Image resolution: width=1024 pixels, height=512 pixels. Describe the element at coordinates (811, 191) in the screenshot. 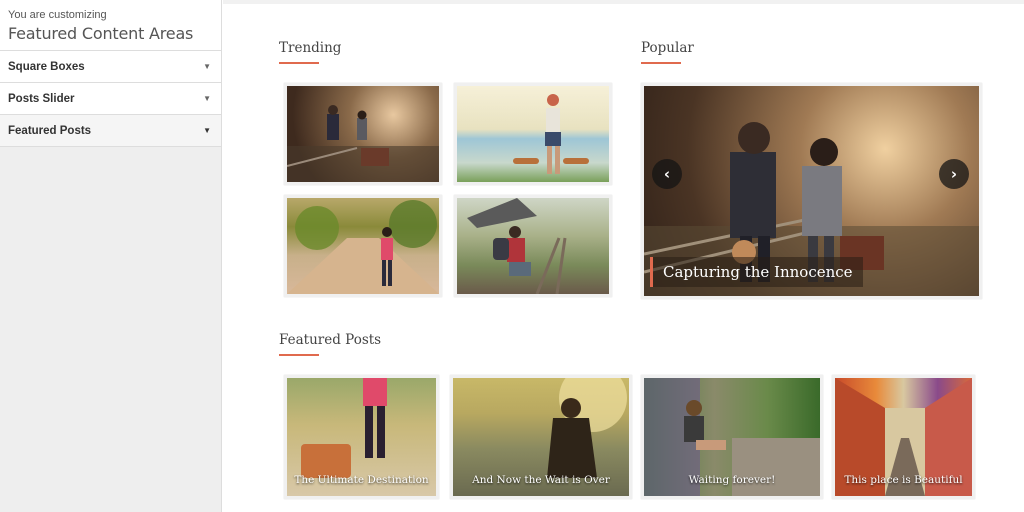

I see `popular-slider: ‹ › Capturing the Innocence` at that location.